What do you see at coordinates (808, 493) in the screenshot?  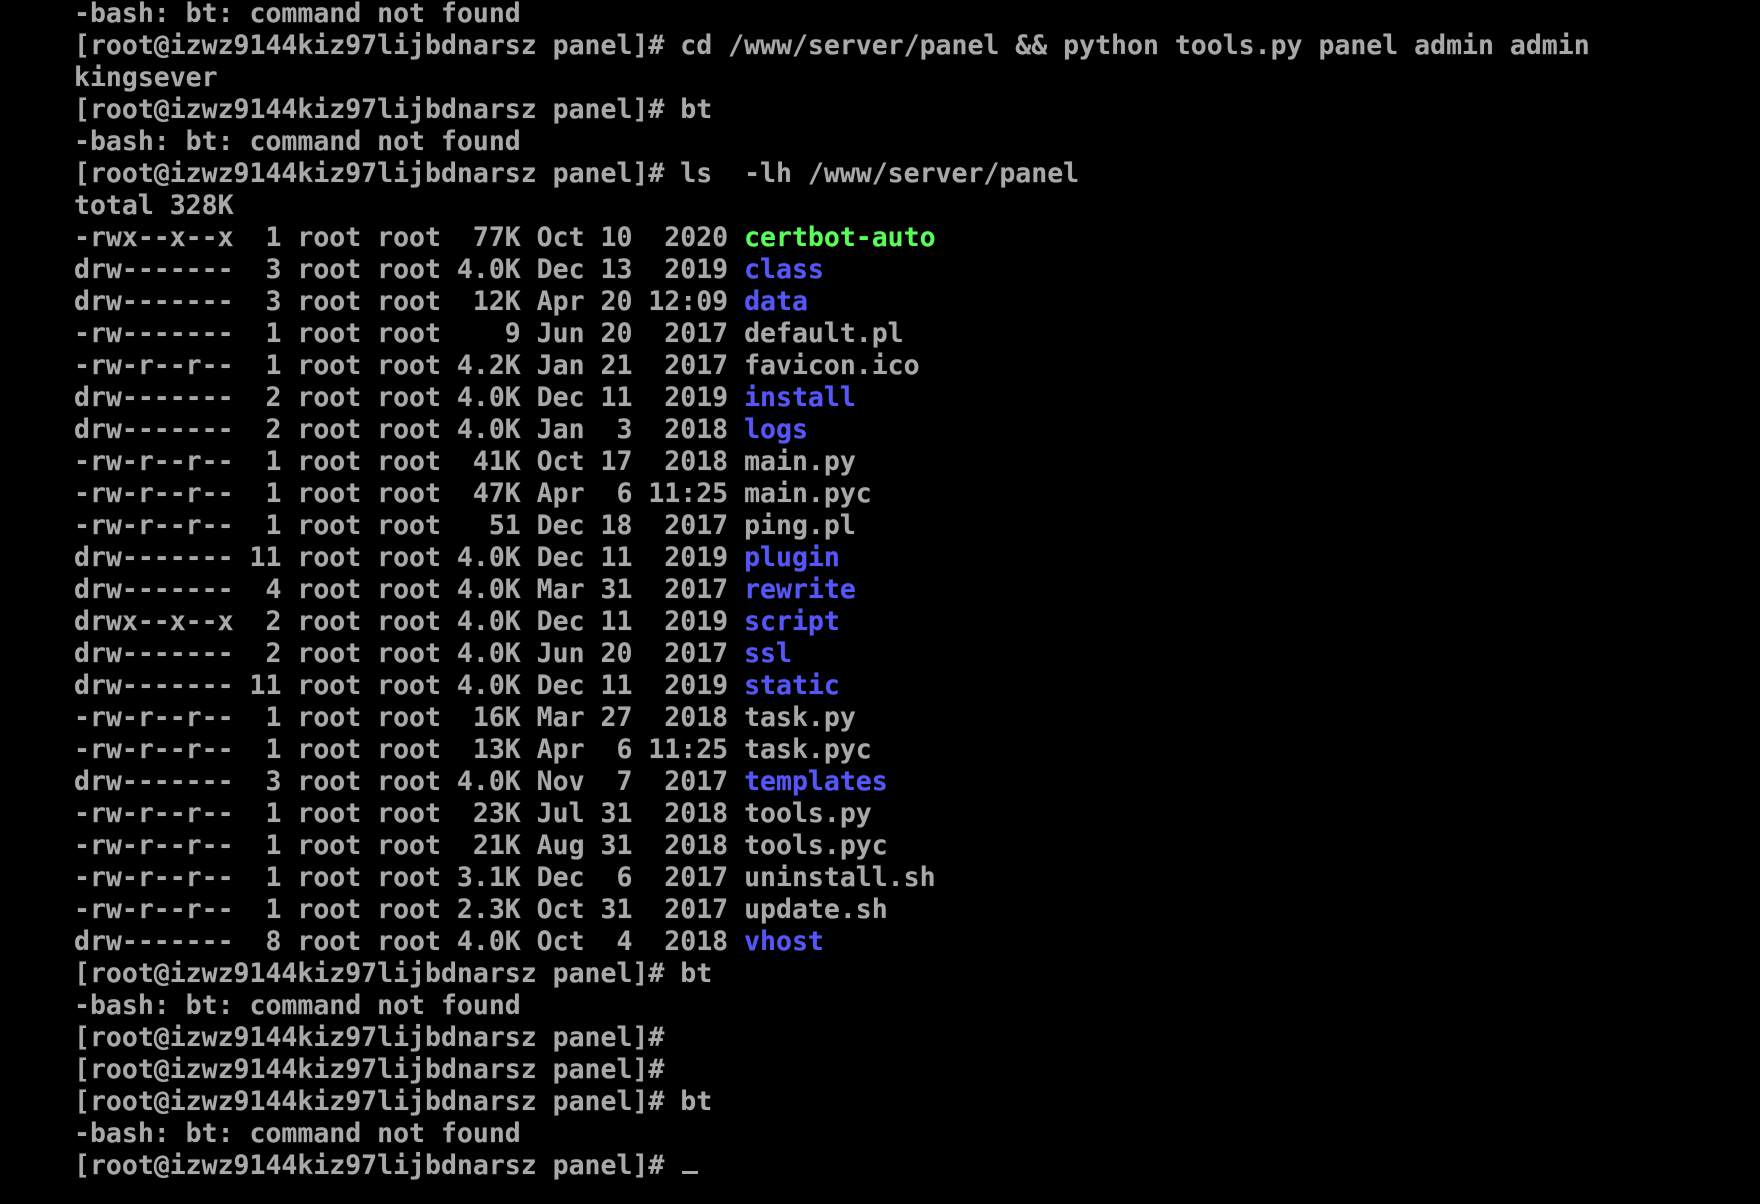 I see `file-name: main.pyc` at bounding box center [808, 493].